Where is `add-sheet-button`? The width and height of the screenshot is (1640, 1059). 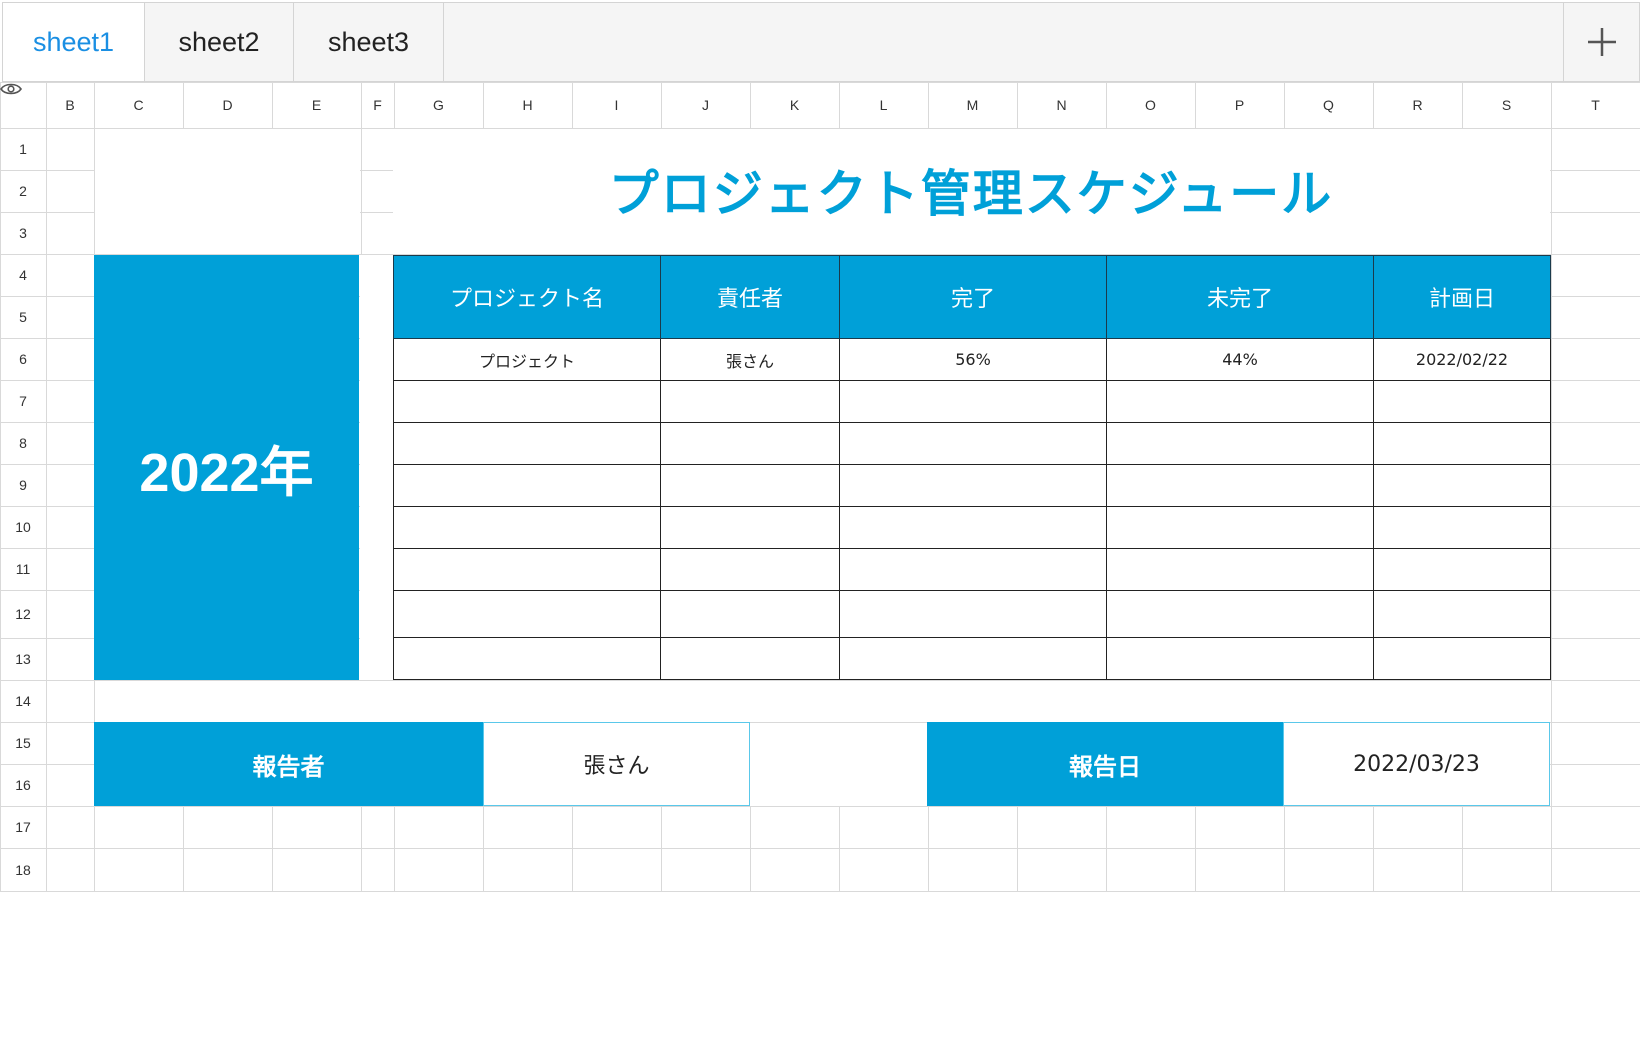
add-sheet-button is located at coordinates (1601, 42).